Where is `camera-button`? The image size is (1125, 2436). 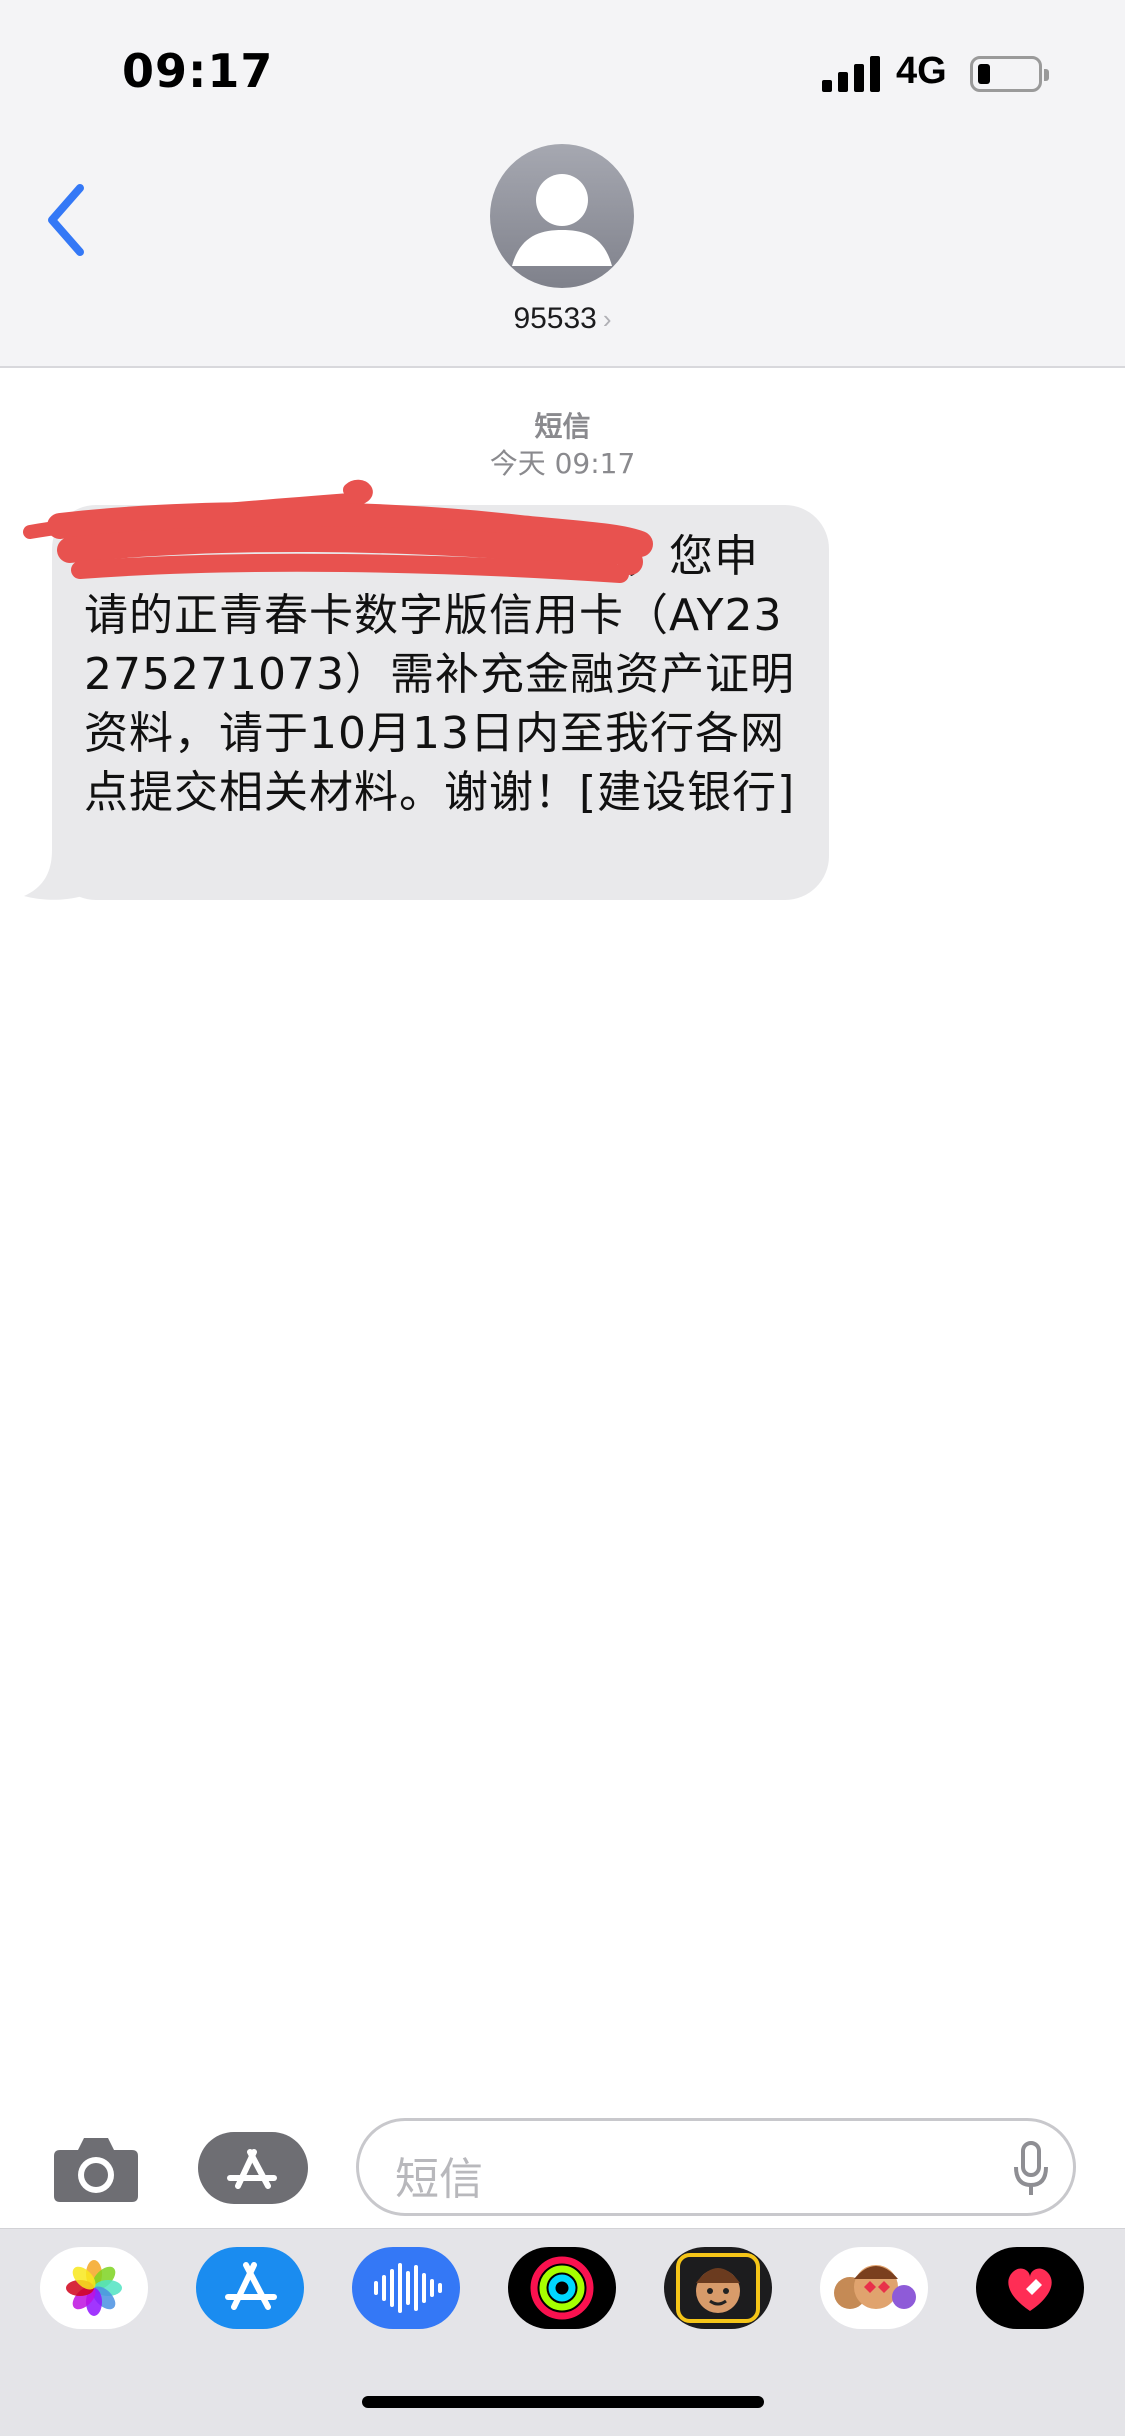
camera-button is located at coordinates (96, 2169).